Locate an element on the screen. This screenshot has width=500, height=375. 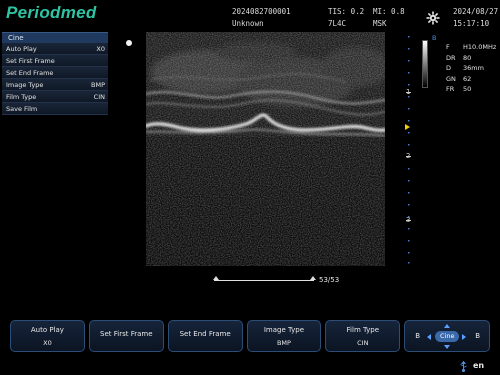
softkey-label: Film Type is located at coordinates (363, 329).